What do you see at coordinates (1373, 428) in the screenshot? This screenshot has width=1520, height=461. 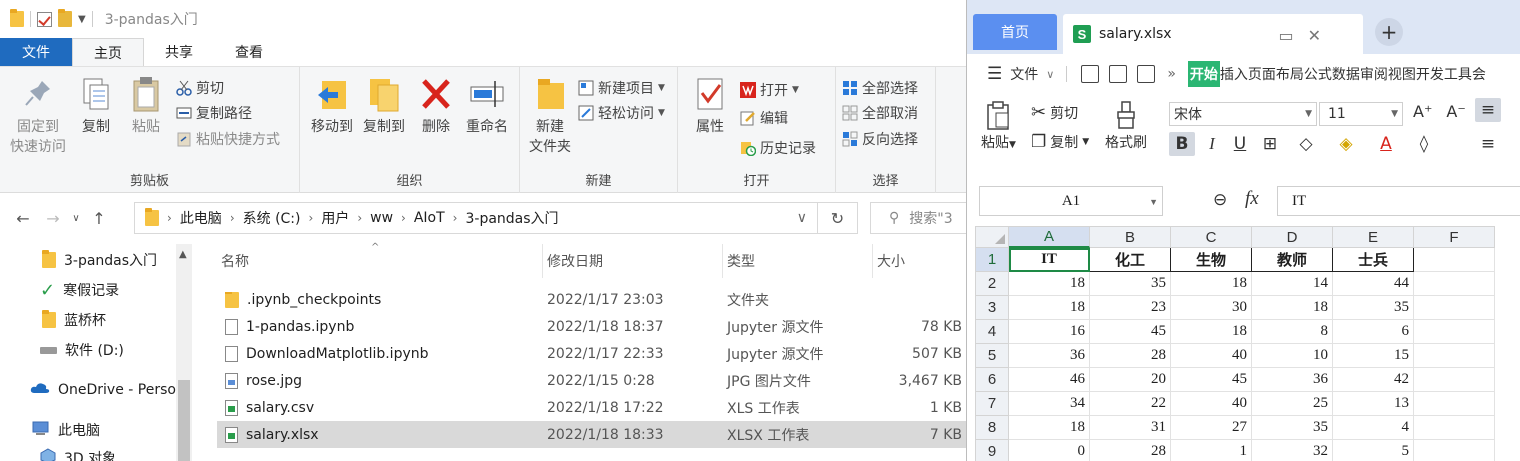 I see `cell-e8: 4` at bounding box center [1373, 428].